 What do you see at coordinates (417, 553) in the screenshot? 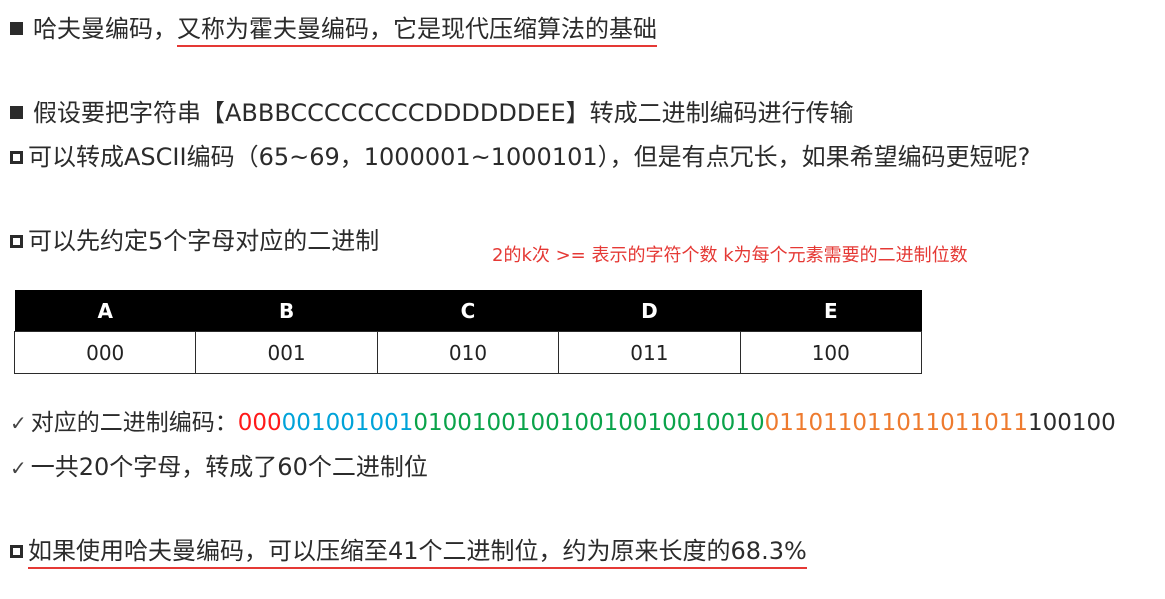
I see `huffman-result-text: 如果使用哈夫曼编码，可以压缩至41个二进制位，约为原来长度的68.3%` at bounding box center [417, 553].